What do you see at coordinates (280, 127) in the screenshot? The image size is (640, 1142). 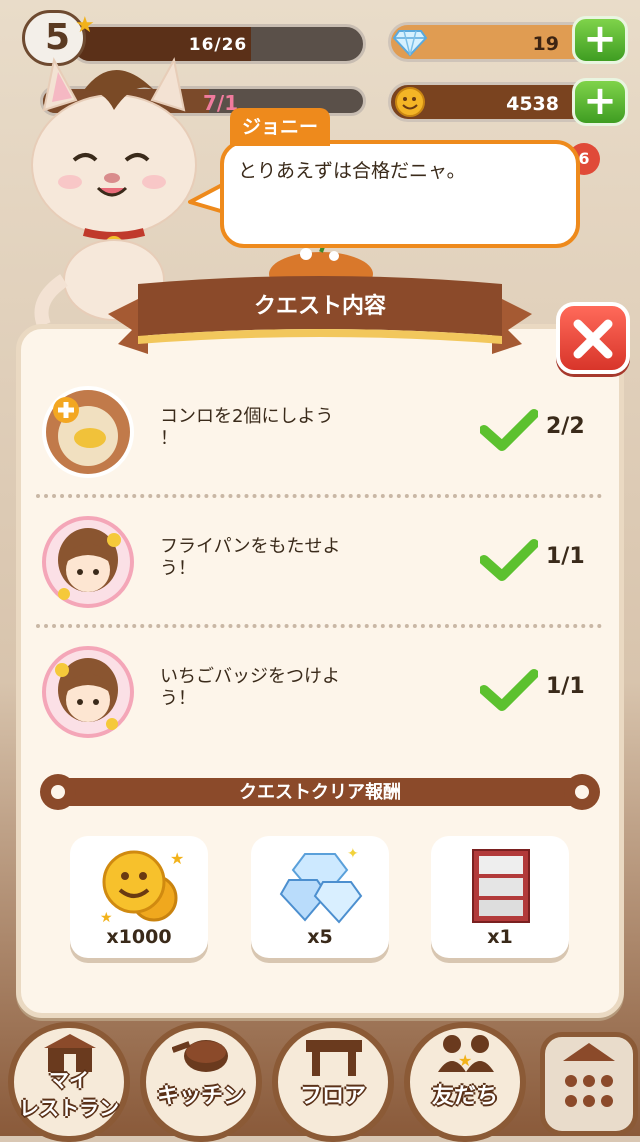 I see `speaker-name-tag: ジョニー` at bounding box center [280, 127].